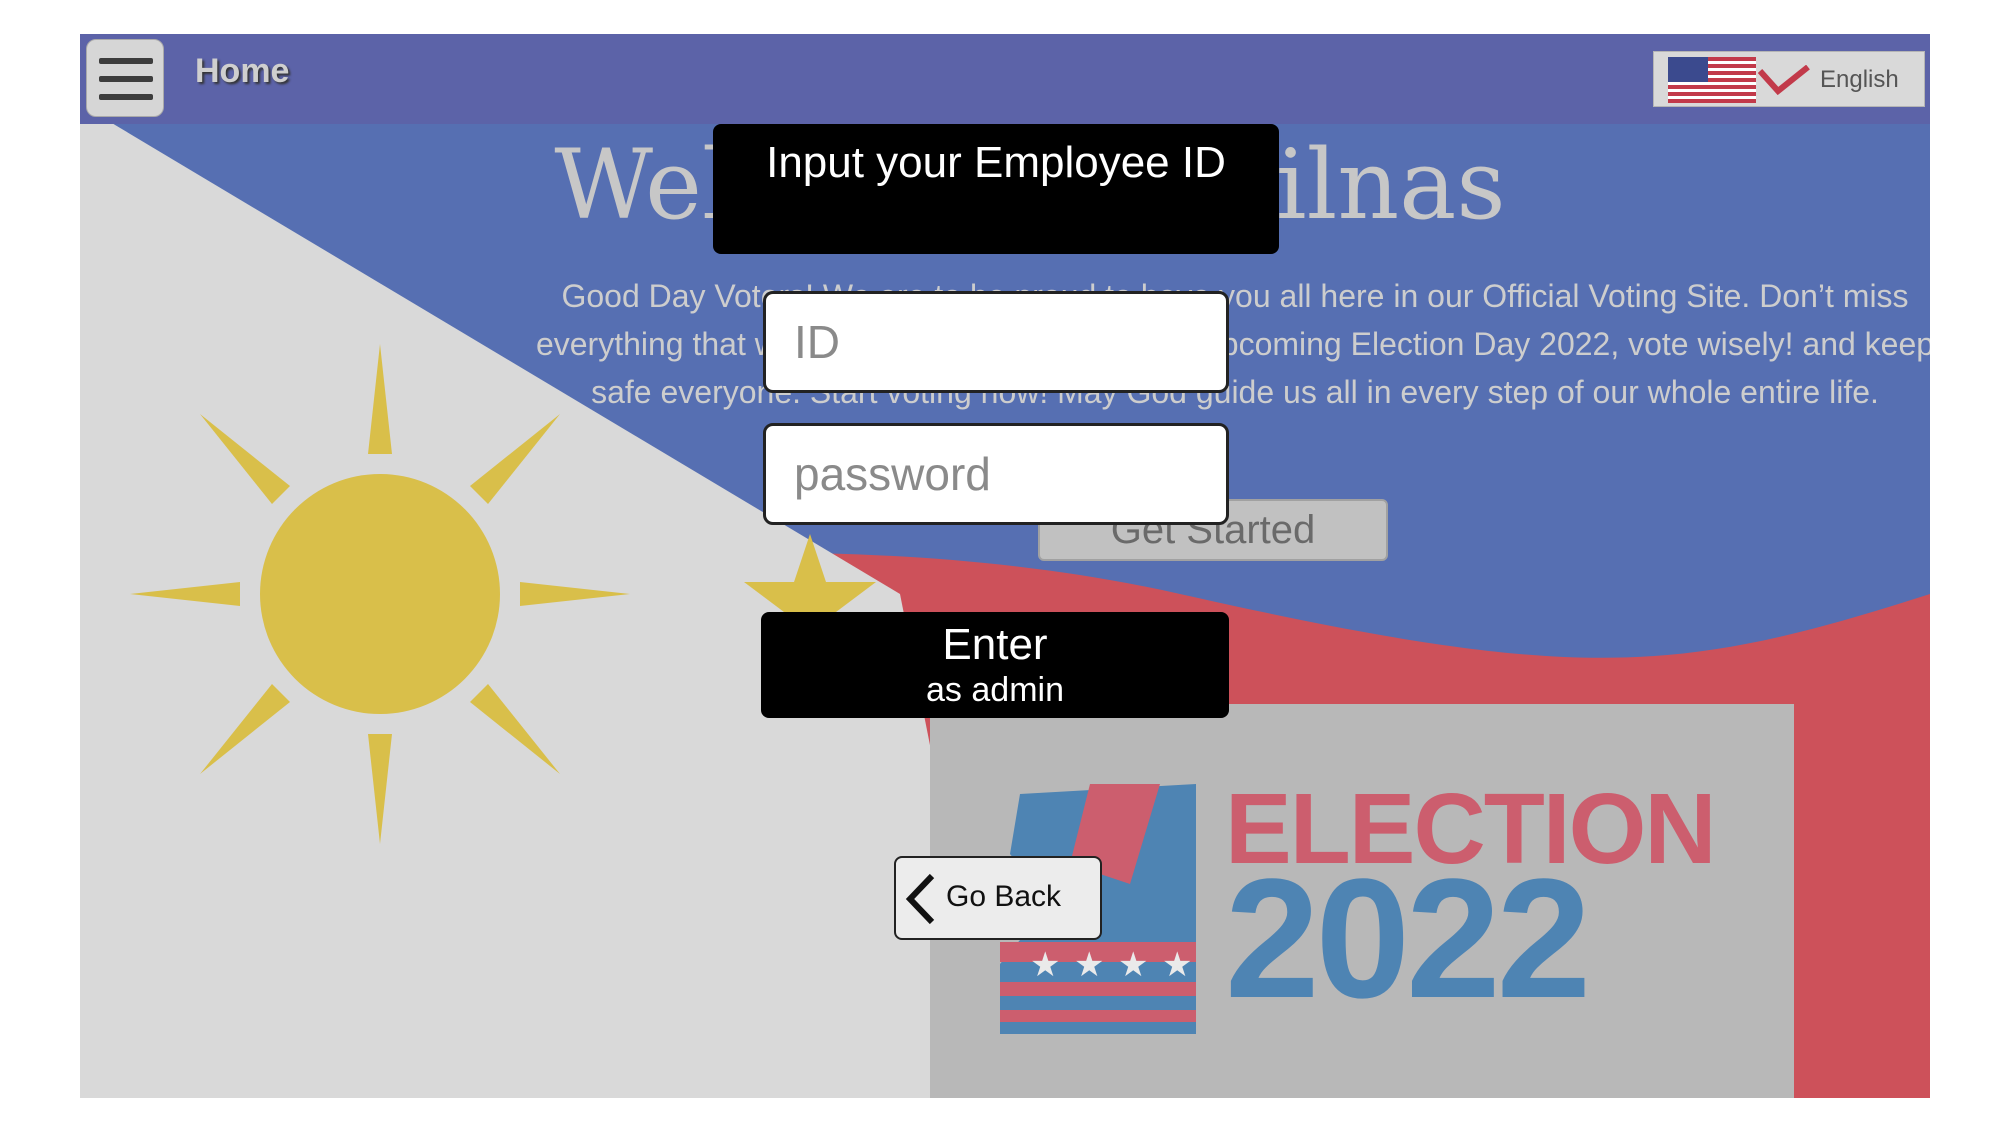 This screenshot has width=2000, height=1125. What do you see at coordinates (996, 474) in the screenshot?
I see `password-input` at bounding box center [996, 474].